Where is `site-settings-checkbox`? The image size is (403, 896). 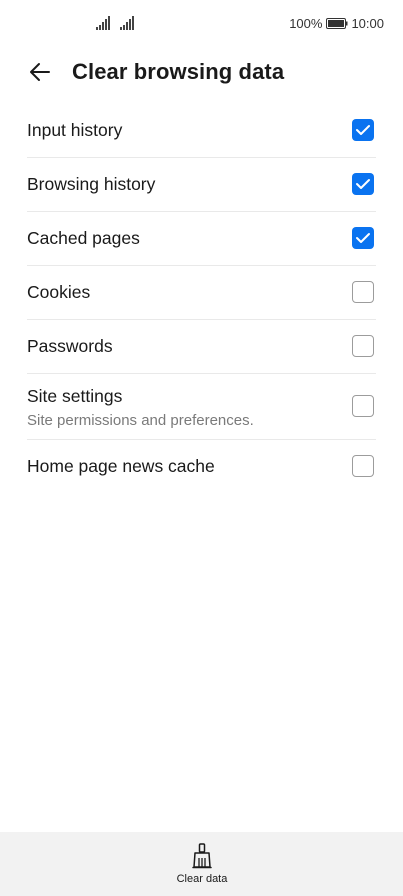
site-settings-checkbox is located at coordinates (363, 406).